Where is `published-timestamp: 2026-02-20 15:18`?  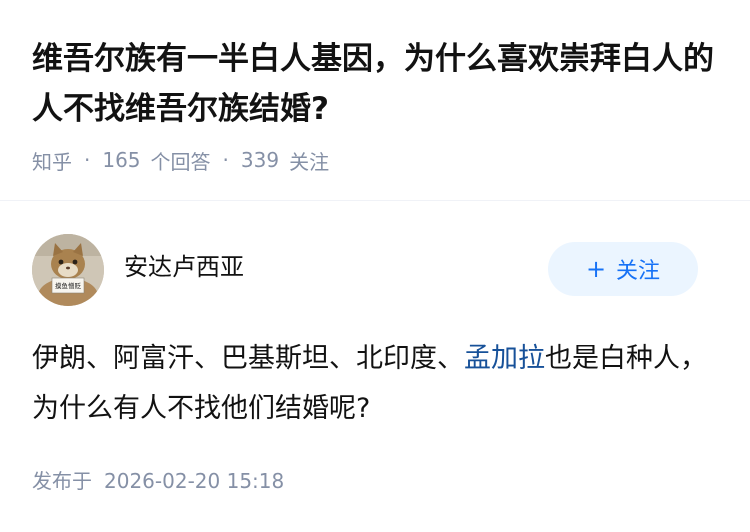
published-timestamp: 2026-02-20 15:18 is located at coordinates (194, 481).